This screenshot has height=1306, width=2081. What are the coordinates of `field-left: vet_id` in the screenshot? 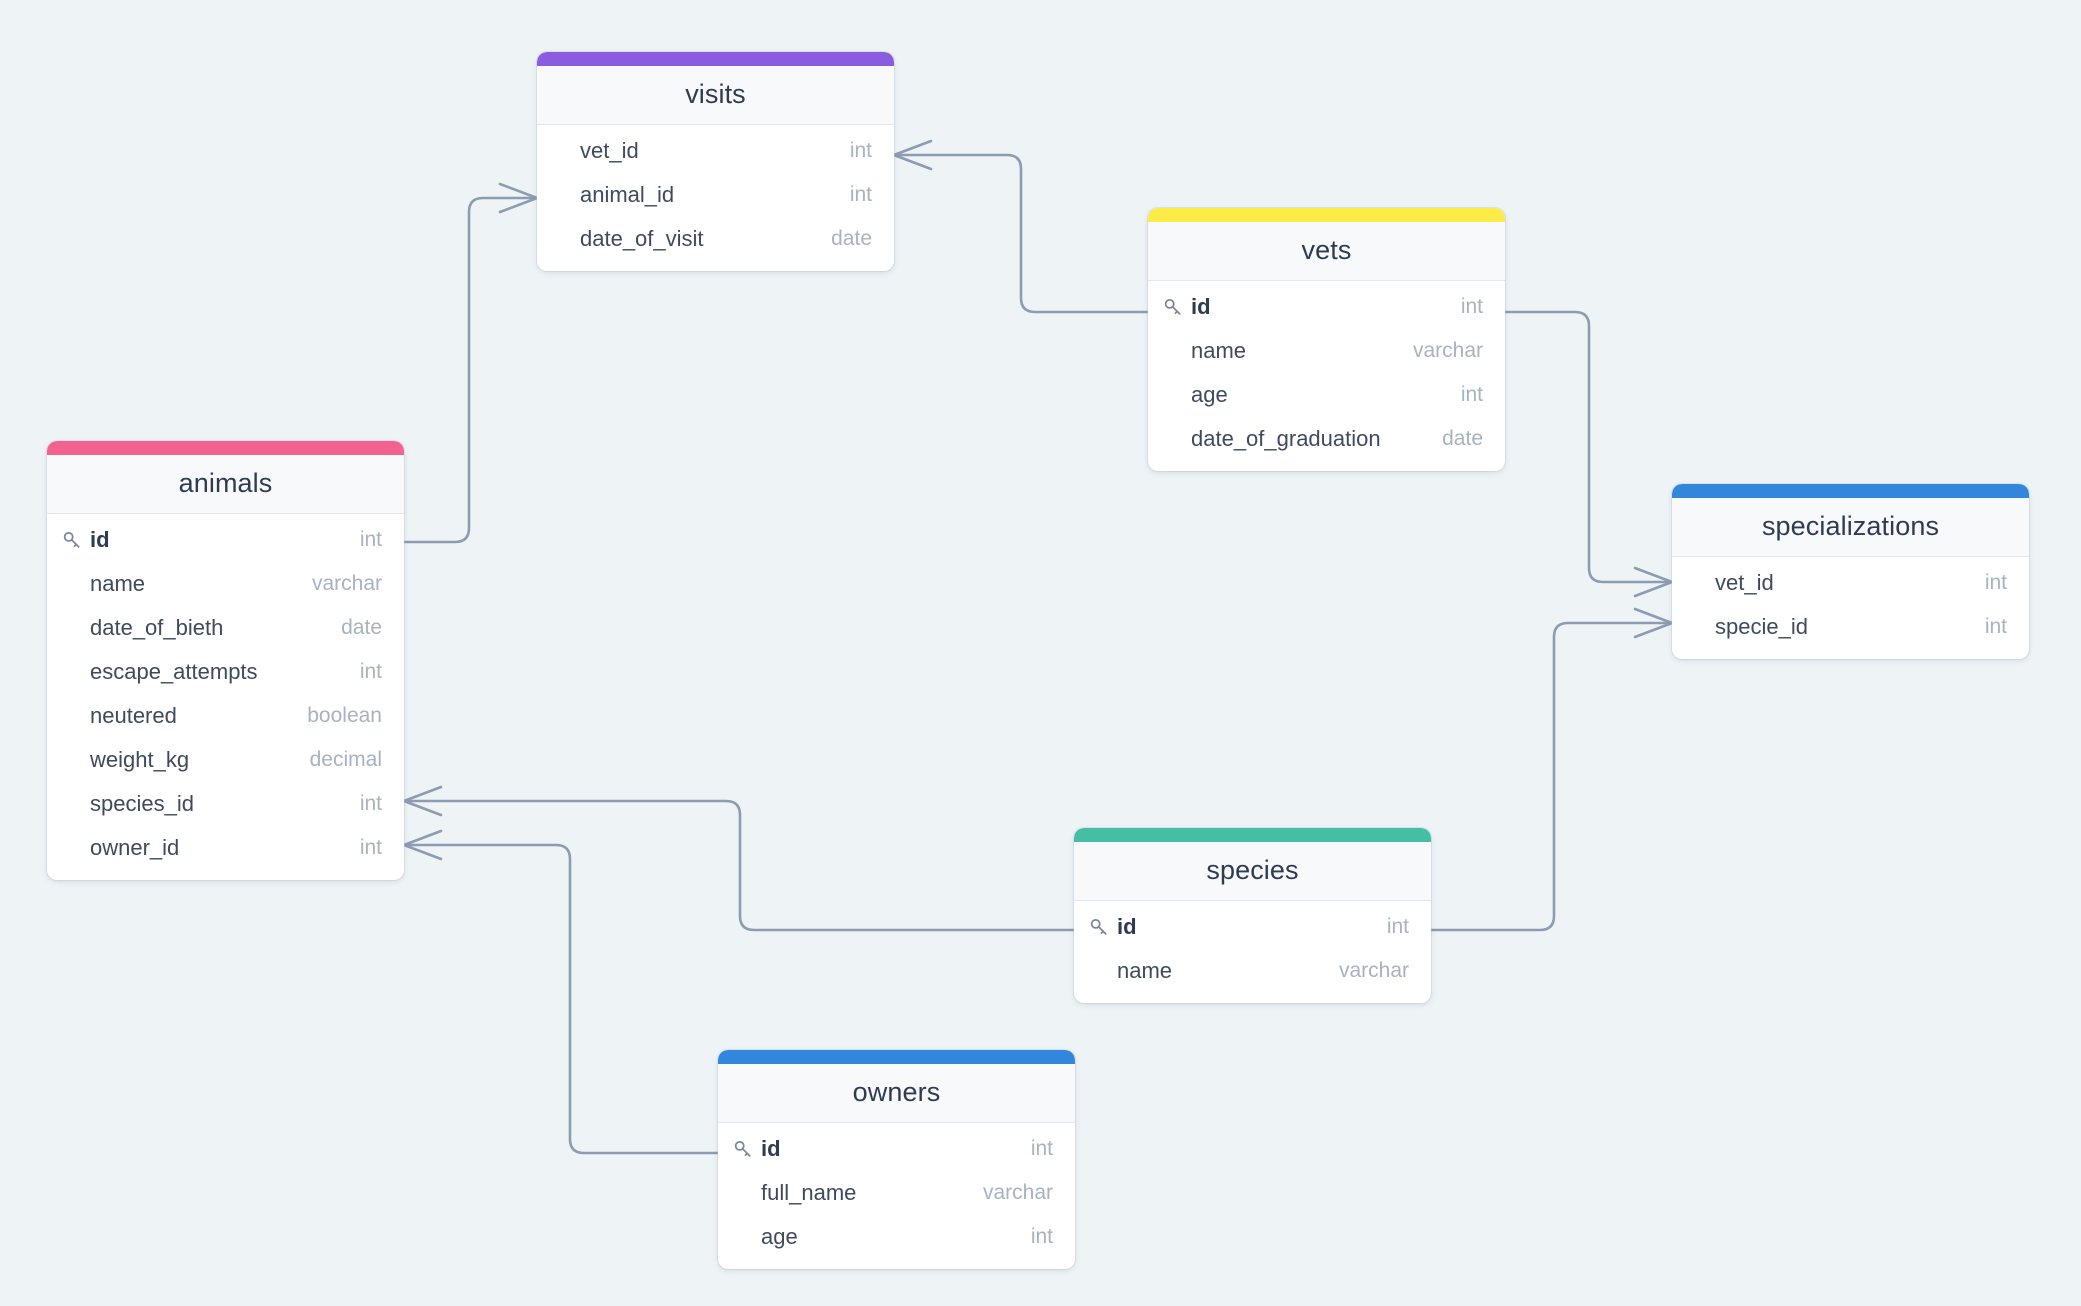 It's located at (595, 151).